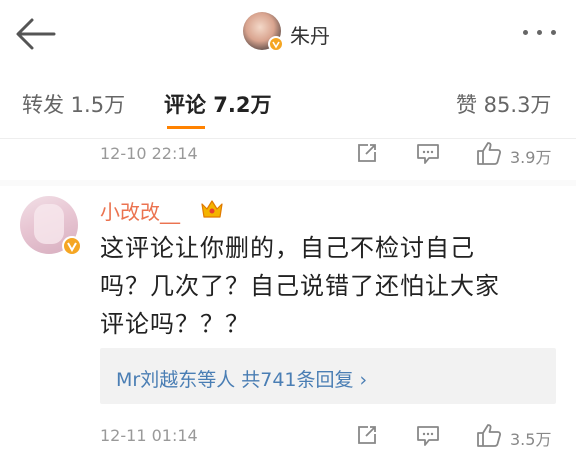 The width and height of the screenshot is (576, 466). What do you see at coordinates (531, 439) in the screenshot?
I see `comment-like-count: 3.5万` at bounding box center [531, 439].